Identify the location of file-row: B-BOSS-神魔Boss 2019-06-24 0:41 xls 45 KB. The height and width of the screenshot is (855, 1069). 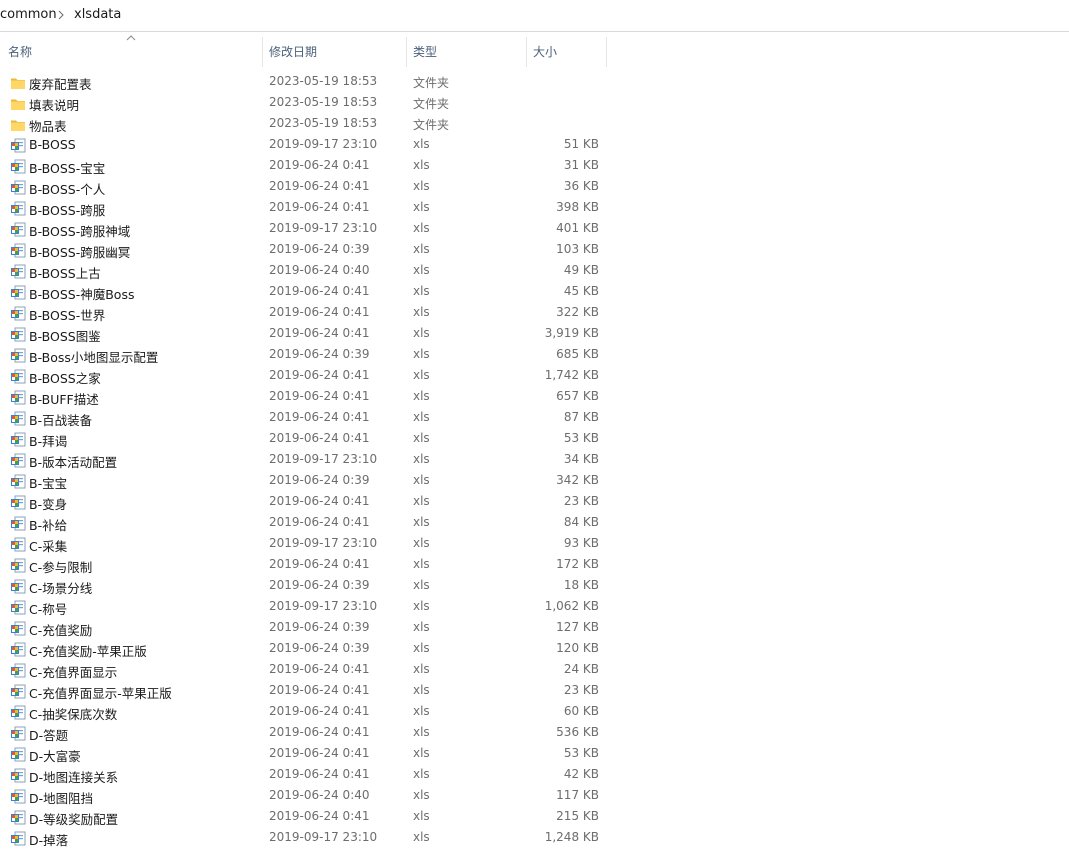
(305, 292).